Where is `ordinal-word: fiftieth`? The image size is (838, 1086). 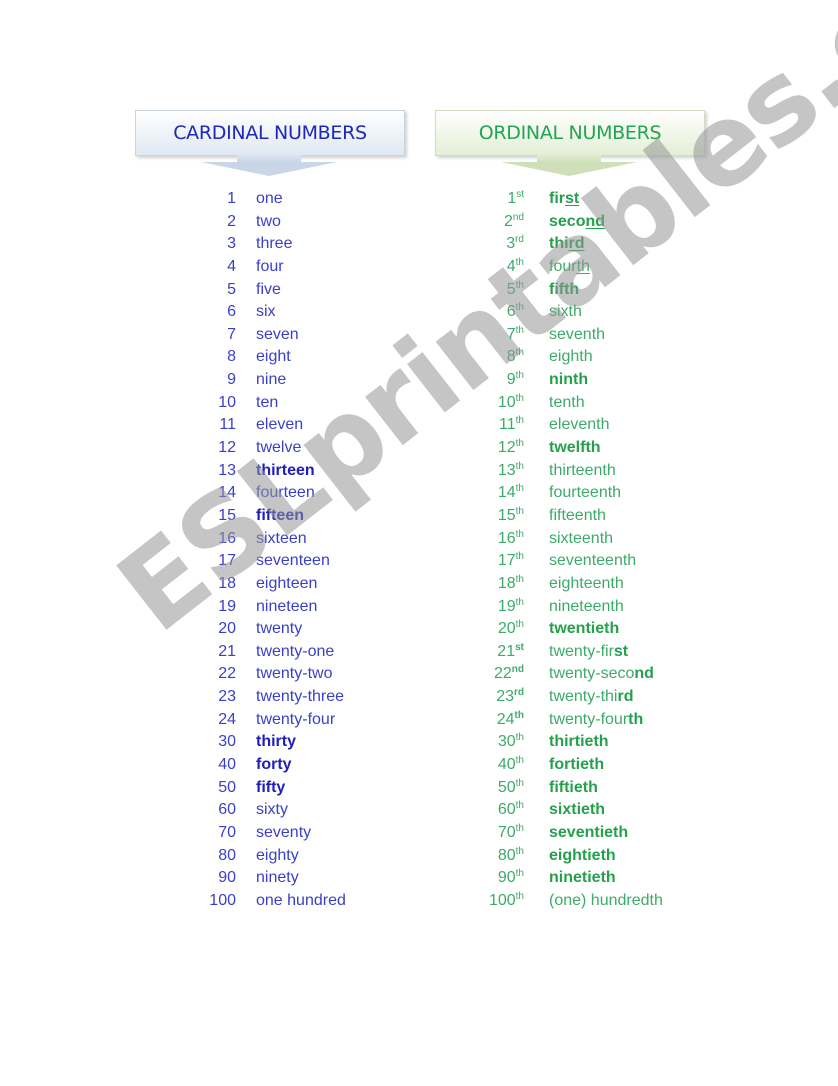 ordinal-word: fiftieth is located at coordinates (573, 788).